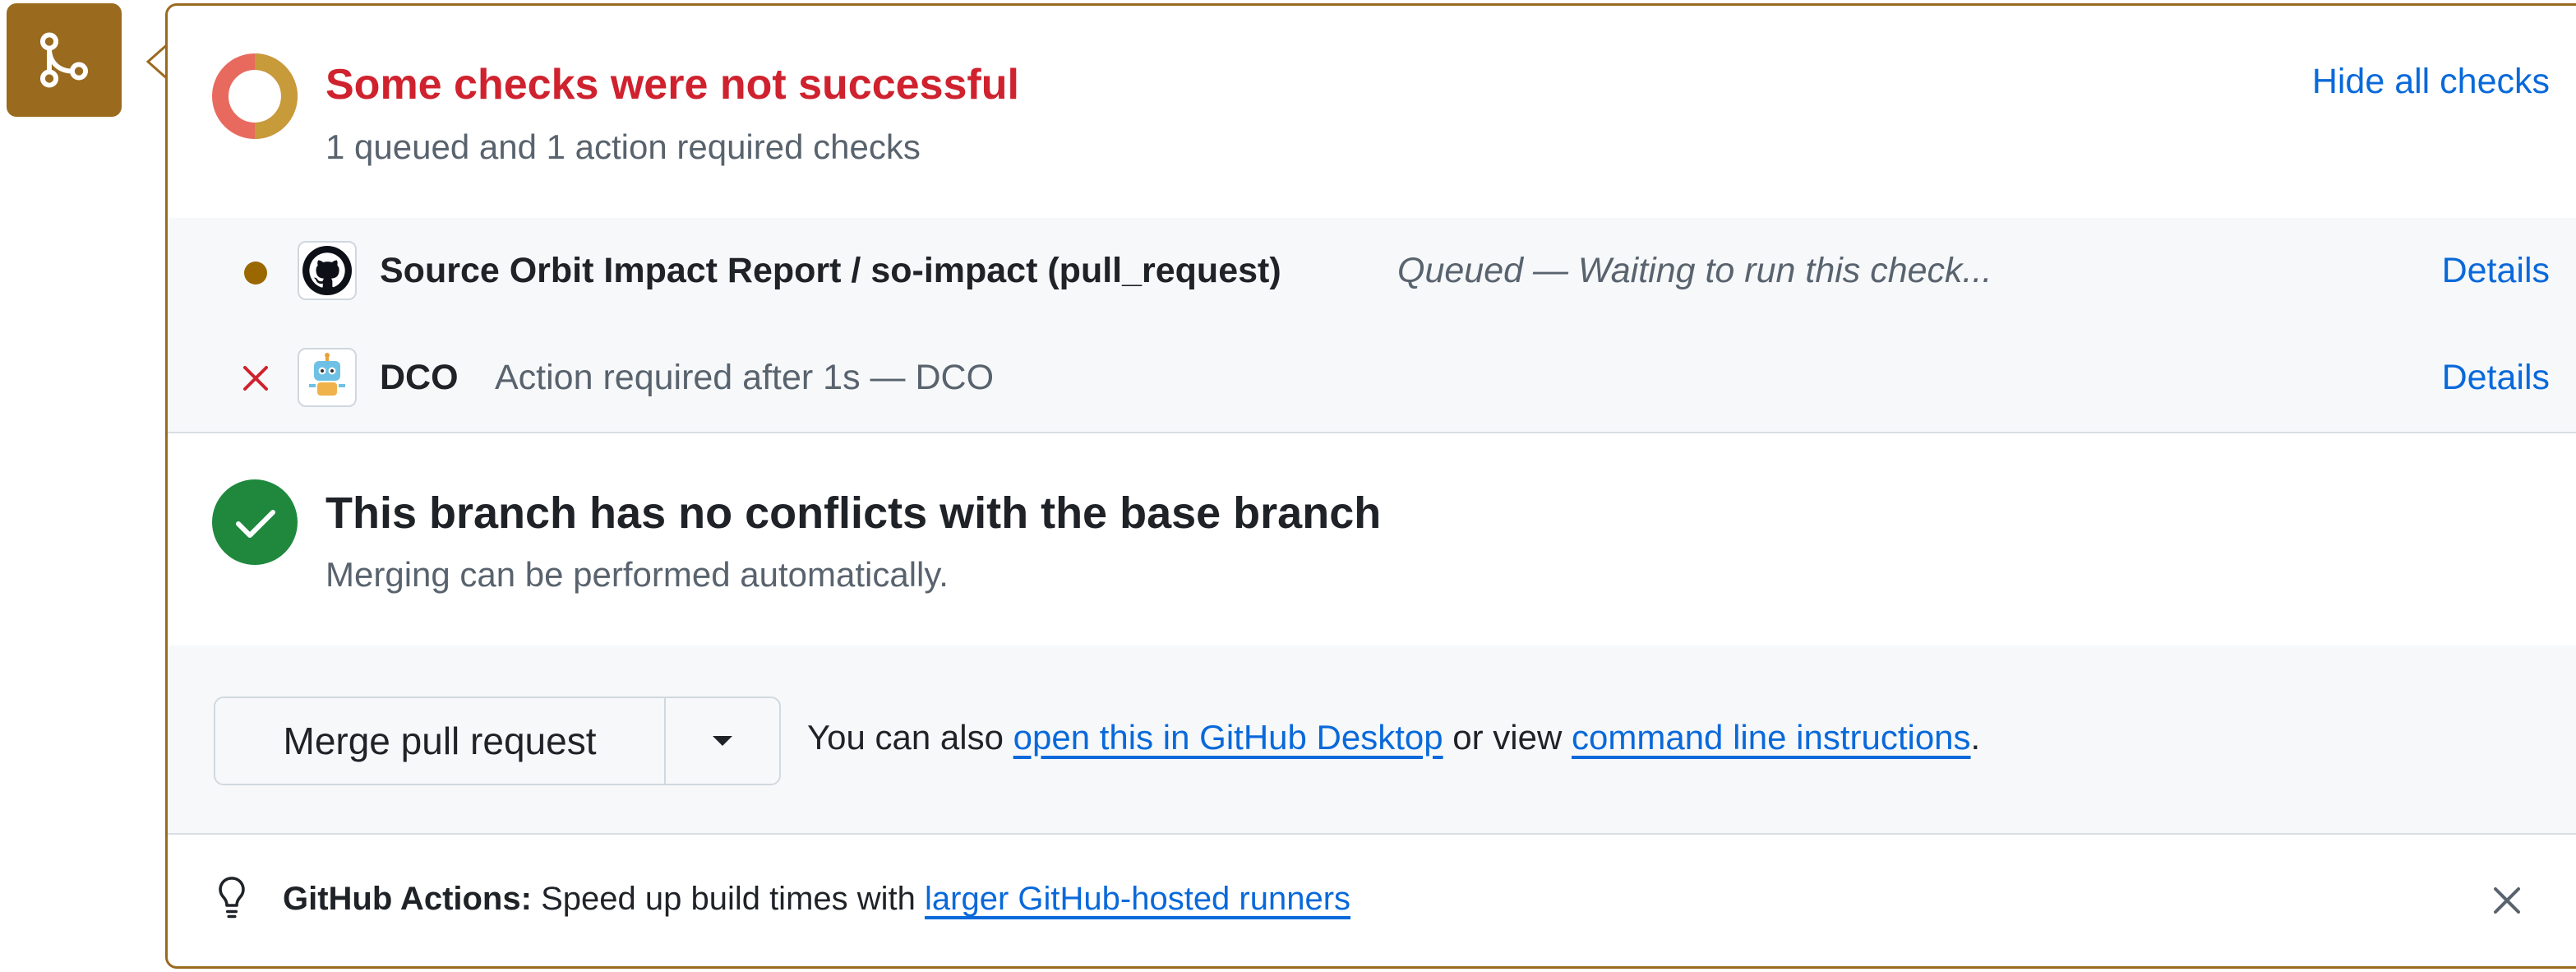  I want to click on merge-alt-prefix: You can also, so click(905, 738).